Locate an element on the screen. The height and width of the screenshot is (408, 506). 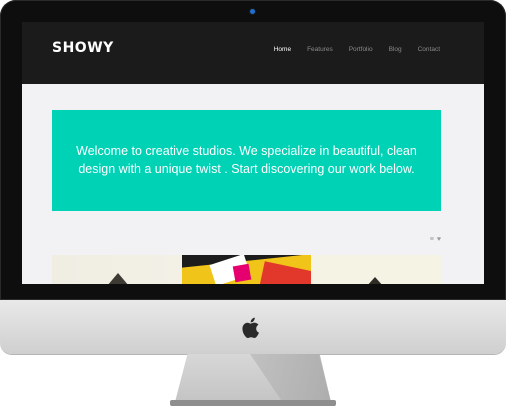
nav-item-portfolio: Portfolio is located at coordinates (361, 49).